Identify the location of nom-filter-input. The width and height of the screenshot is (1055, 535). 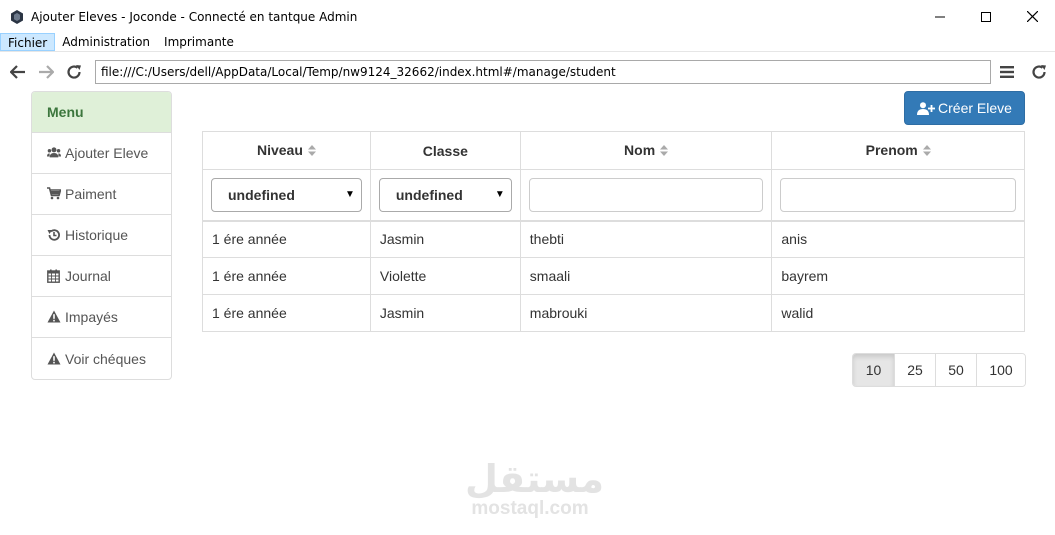
(646, 194).